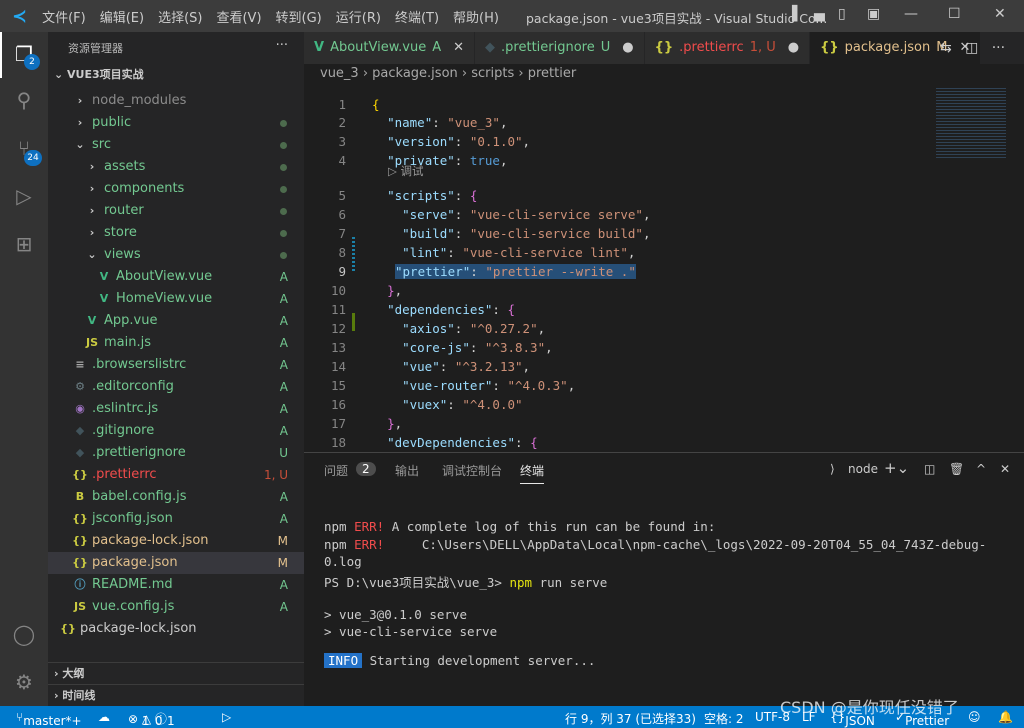 The image size is (1024, 728). Describe the element at coordinates (630, 718) in the screenshot. I see `cursor-position: 行 9，列 37 (已选择33)` at that location.